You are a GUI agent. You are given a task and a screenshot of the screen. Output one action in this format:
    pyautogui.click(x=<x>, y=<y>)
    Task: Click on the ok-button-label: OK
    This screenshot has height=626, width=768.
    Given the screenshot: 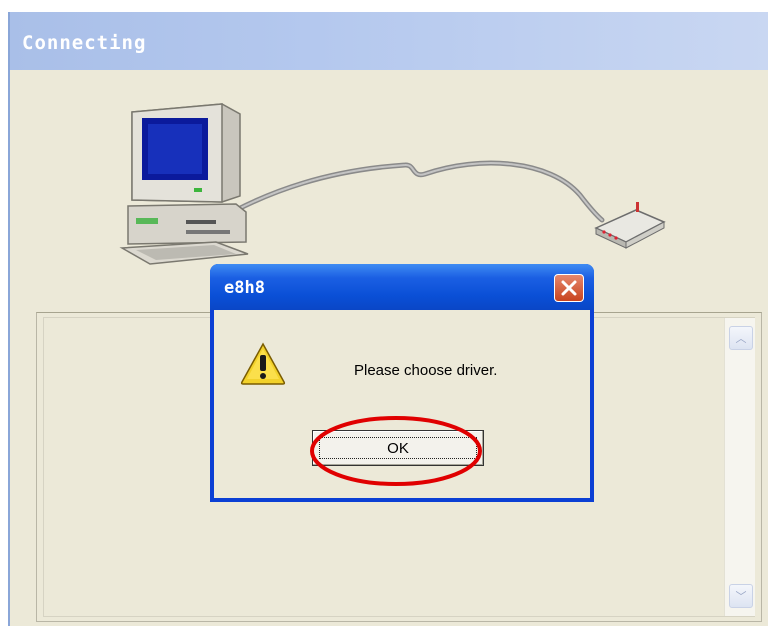 What is the action you would take?
    pyautogui.click(x=398, y=448)
    